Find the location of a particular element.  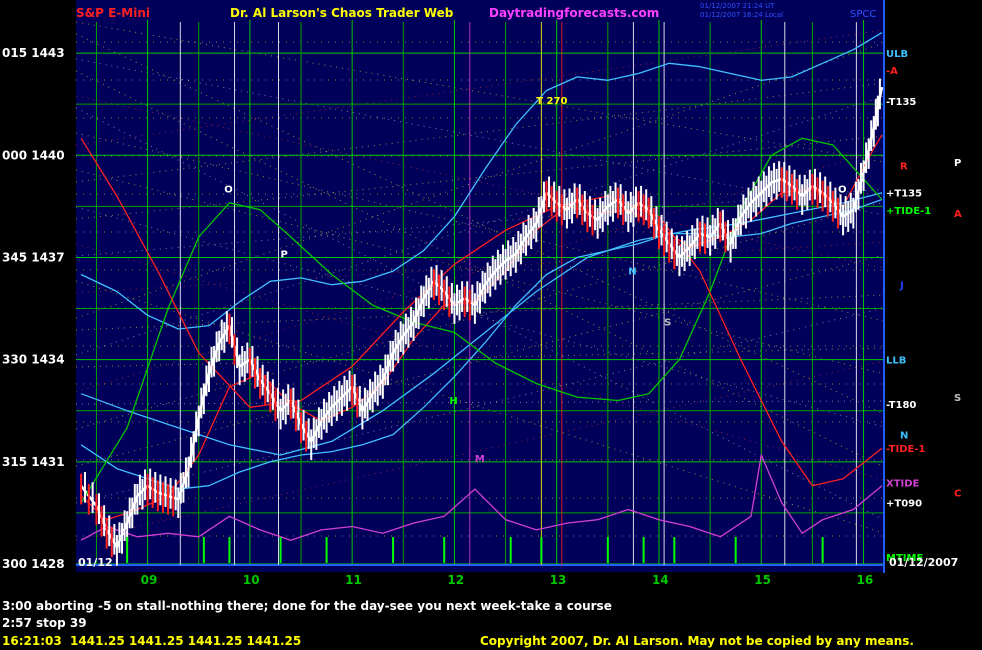

y-tick-label: 330 1434 is located at coordinates (33, 360).